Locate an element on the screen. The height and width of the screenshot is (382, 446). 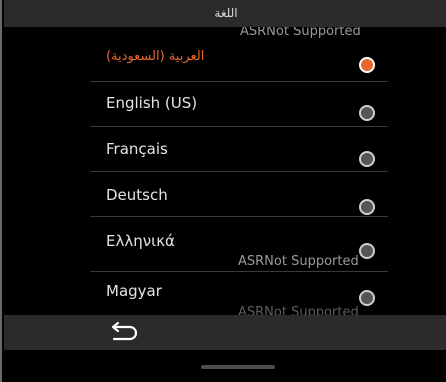
list-item-french: Français is located at coordinates (225, 149).